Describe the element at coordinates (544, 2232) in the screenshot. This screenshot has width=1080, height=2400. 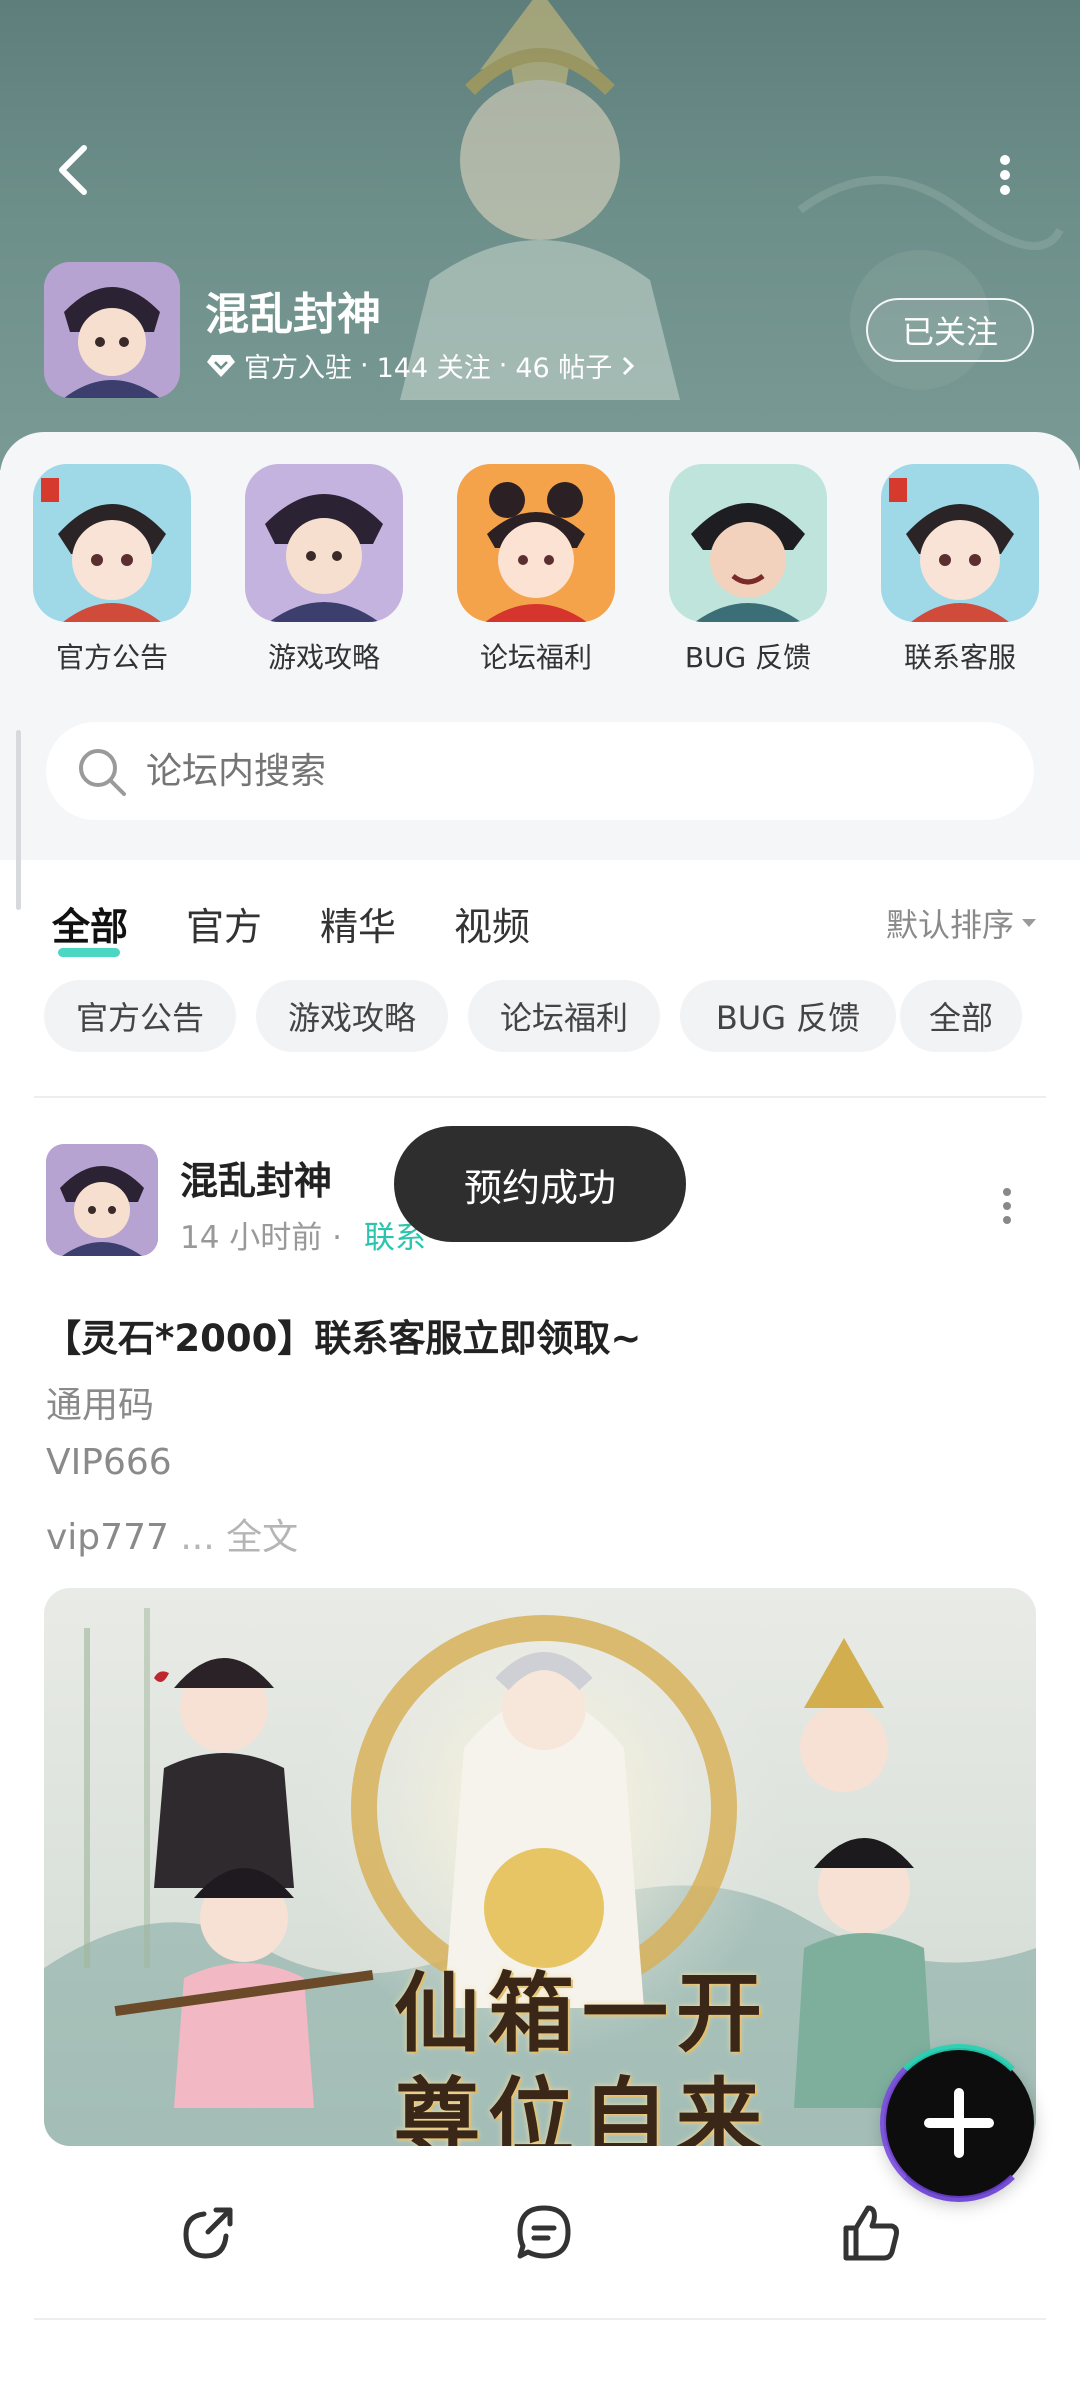
I see `comment-icon` at that location.